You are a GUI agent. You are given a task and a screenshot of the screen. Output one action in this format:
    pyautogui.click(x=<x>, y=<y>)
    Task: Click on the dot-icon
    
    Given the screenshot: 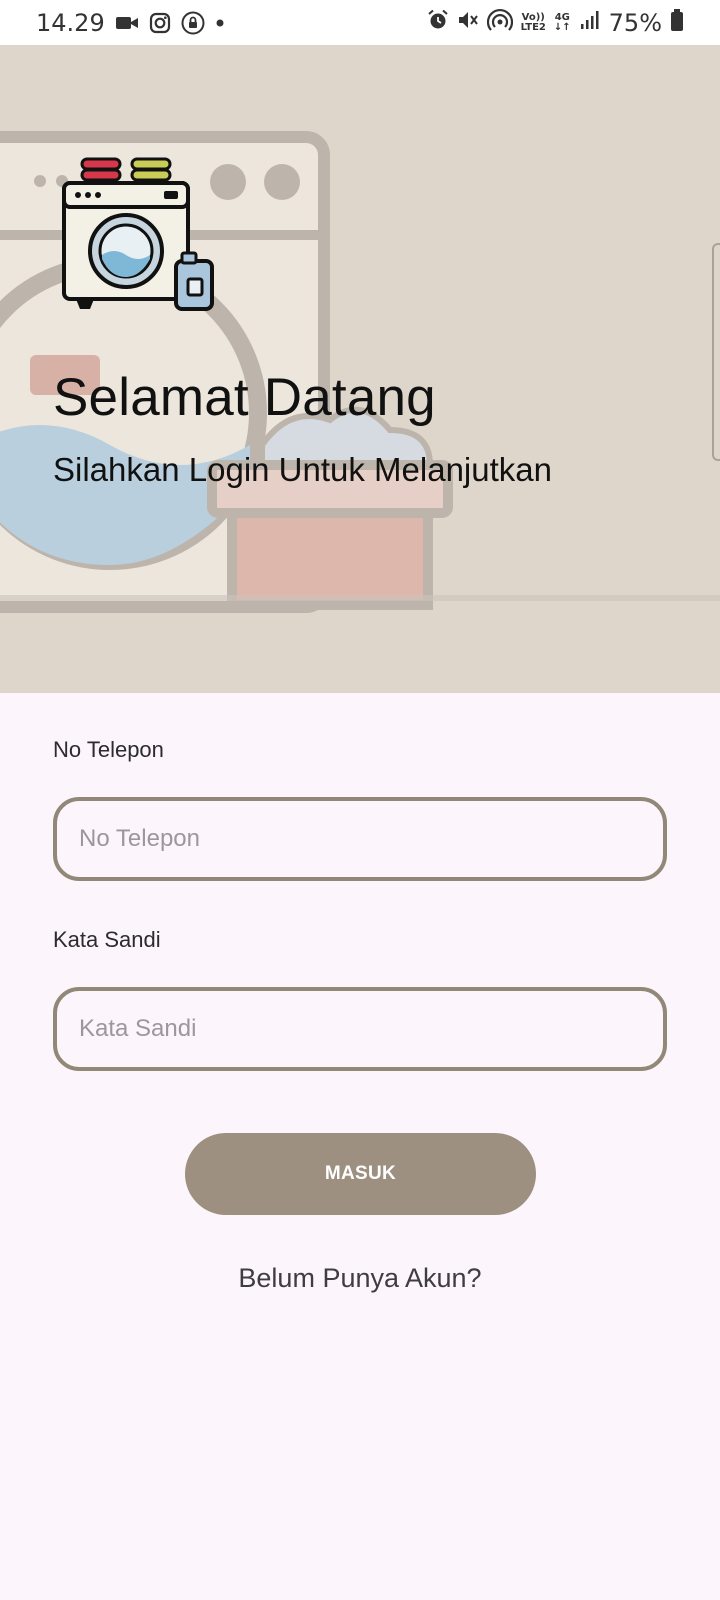 What is the action you would take?
    pyautogui.click(x=220, y=23)
    